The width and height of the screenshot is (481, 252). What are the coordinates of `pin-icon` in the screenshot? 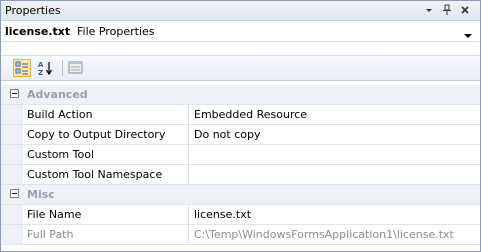 It's located at (447, 10).